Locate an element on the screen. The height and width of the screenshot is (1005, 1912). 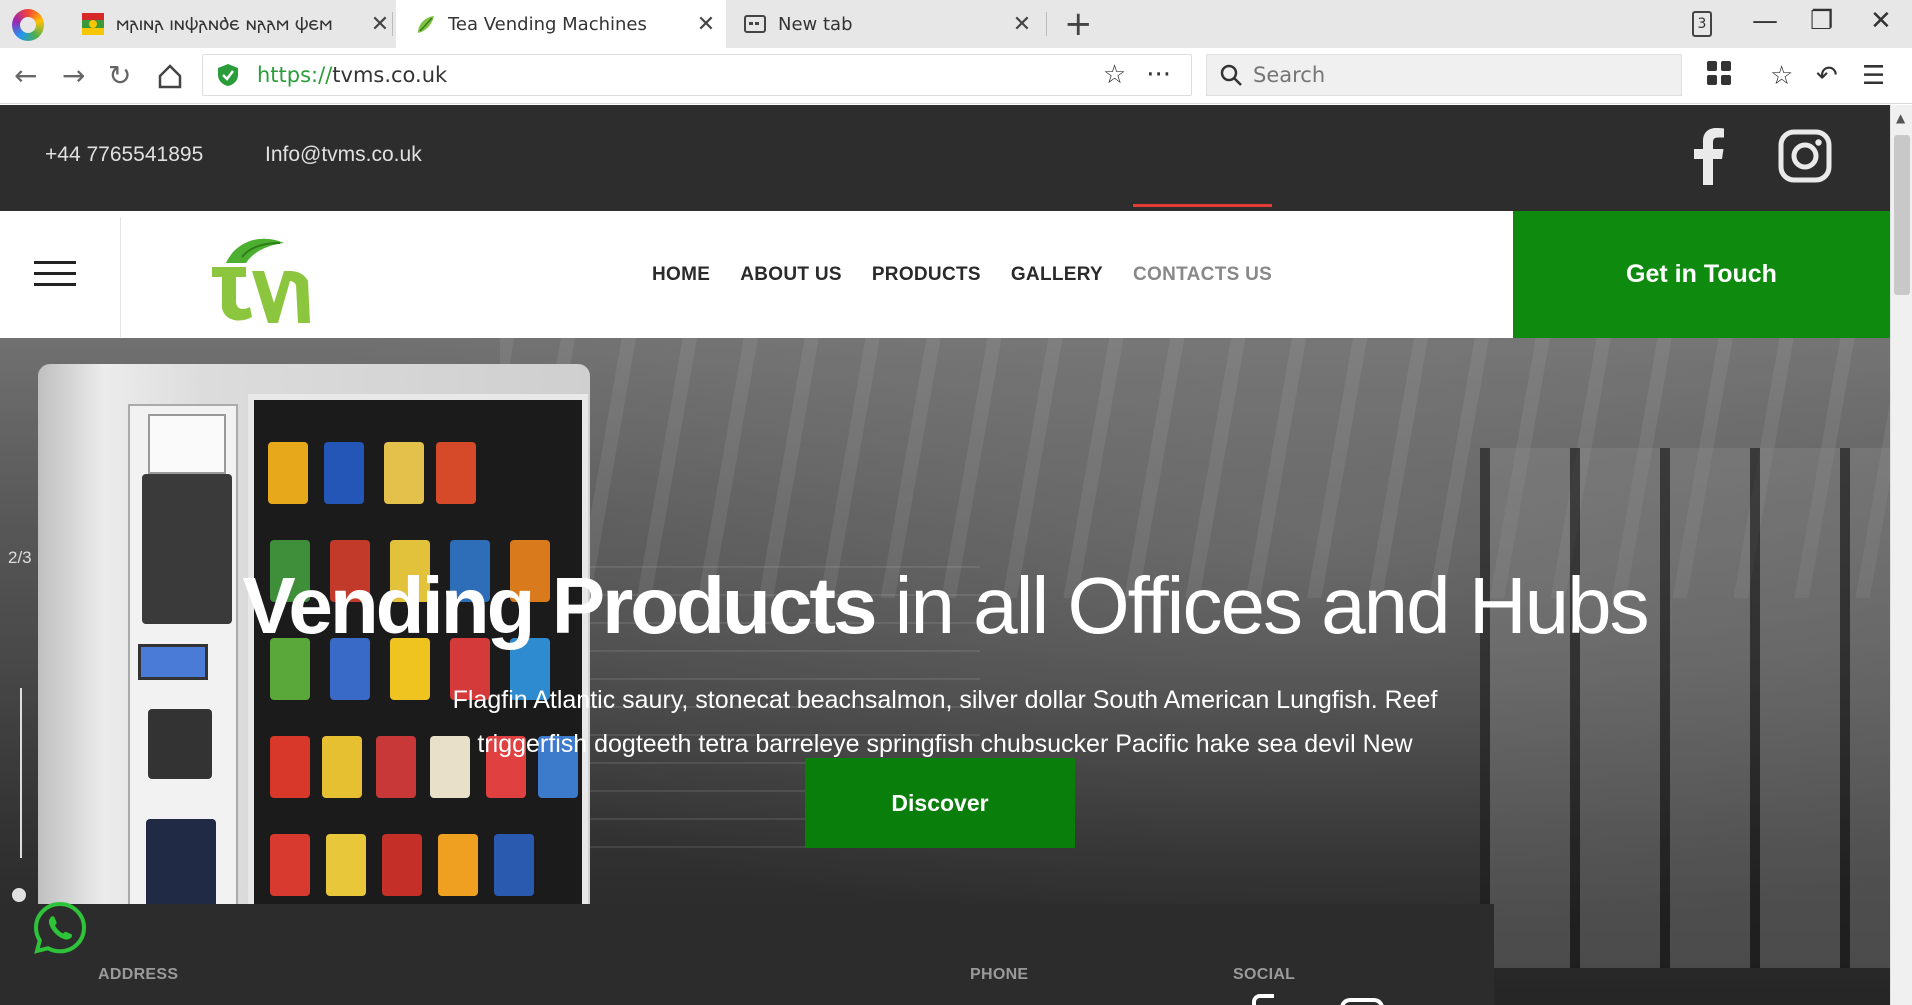
hamburger-menu-icon is located at coordinates (55, 274).